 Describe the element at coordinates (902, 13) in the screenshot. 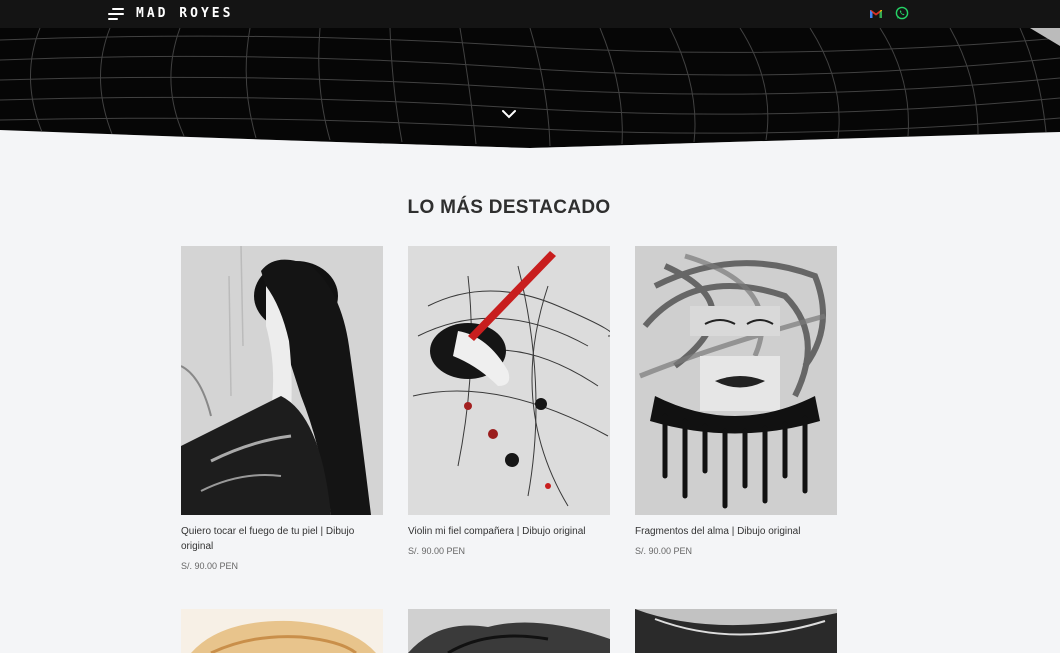

I see `whatsapp-icon` at that location.